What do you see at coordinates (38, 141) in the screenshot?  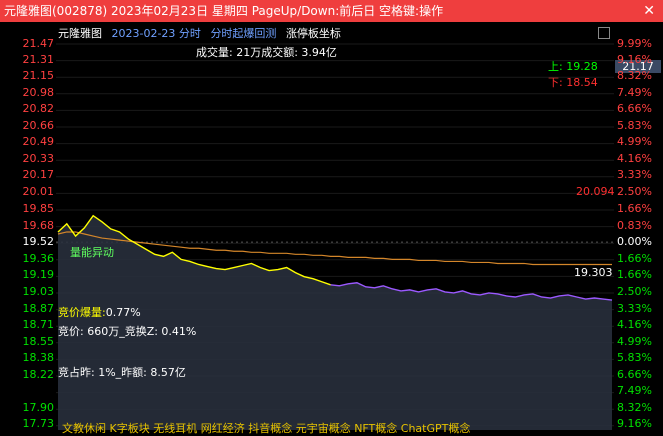 I see `price-tick: 20.49` at bounding box center [38, 141].